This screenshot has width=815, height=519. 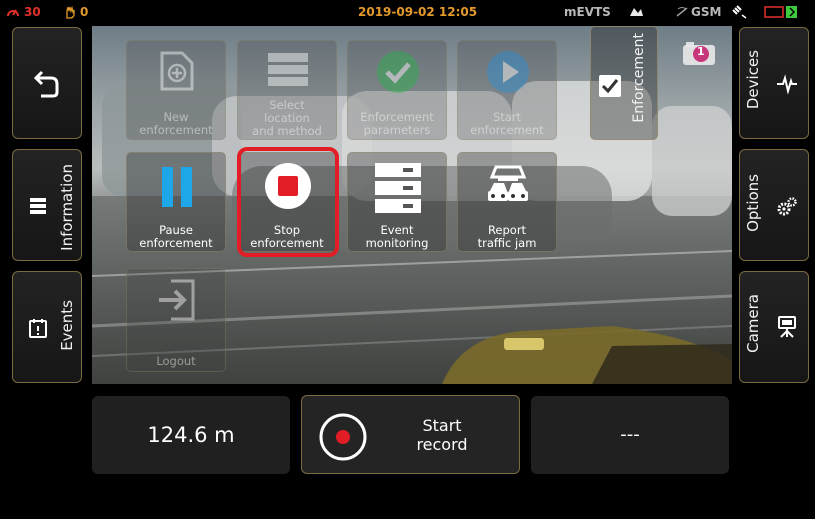 I want to click on logout-tile: Logout, so click(x=176, y=320).